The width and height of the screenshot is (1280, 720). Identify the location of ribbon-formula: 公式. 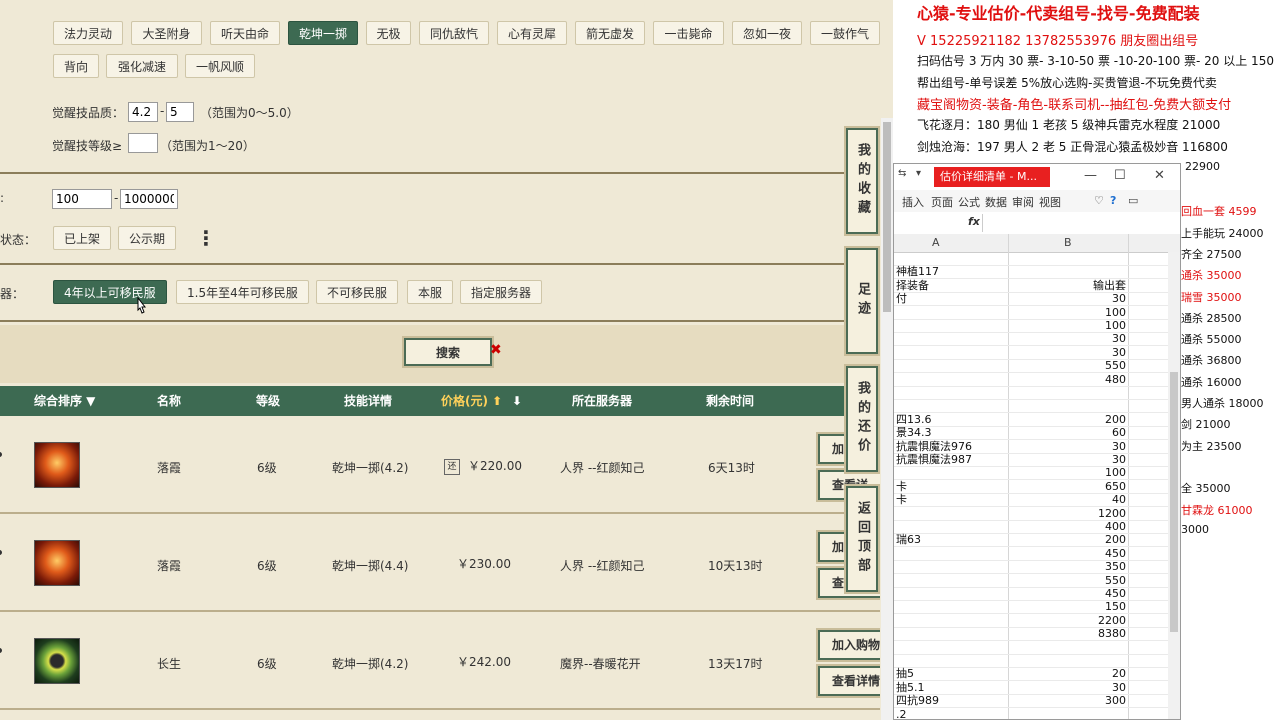
(969, 202).